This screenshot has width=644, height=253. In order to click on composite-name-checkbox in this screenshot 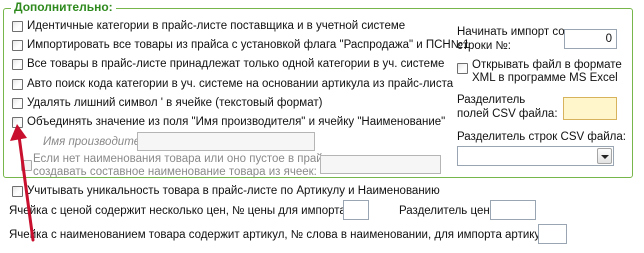, I will do `click(26, 165)`.